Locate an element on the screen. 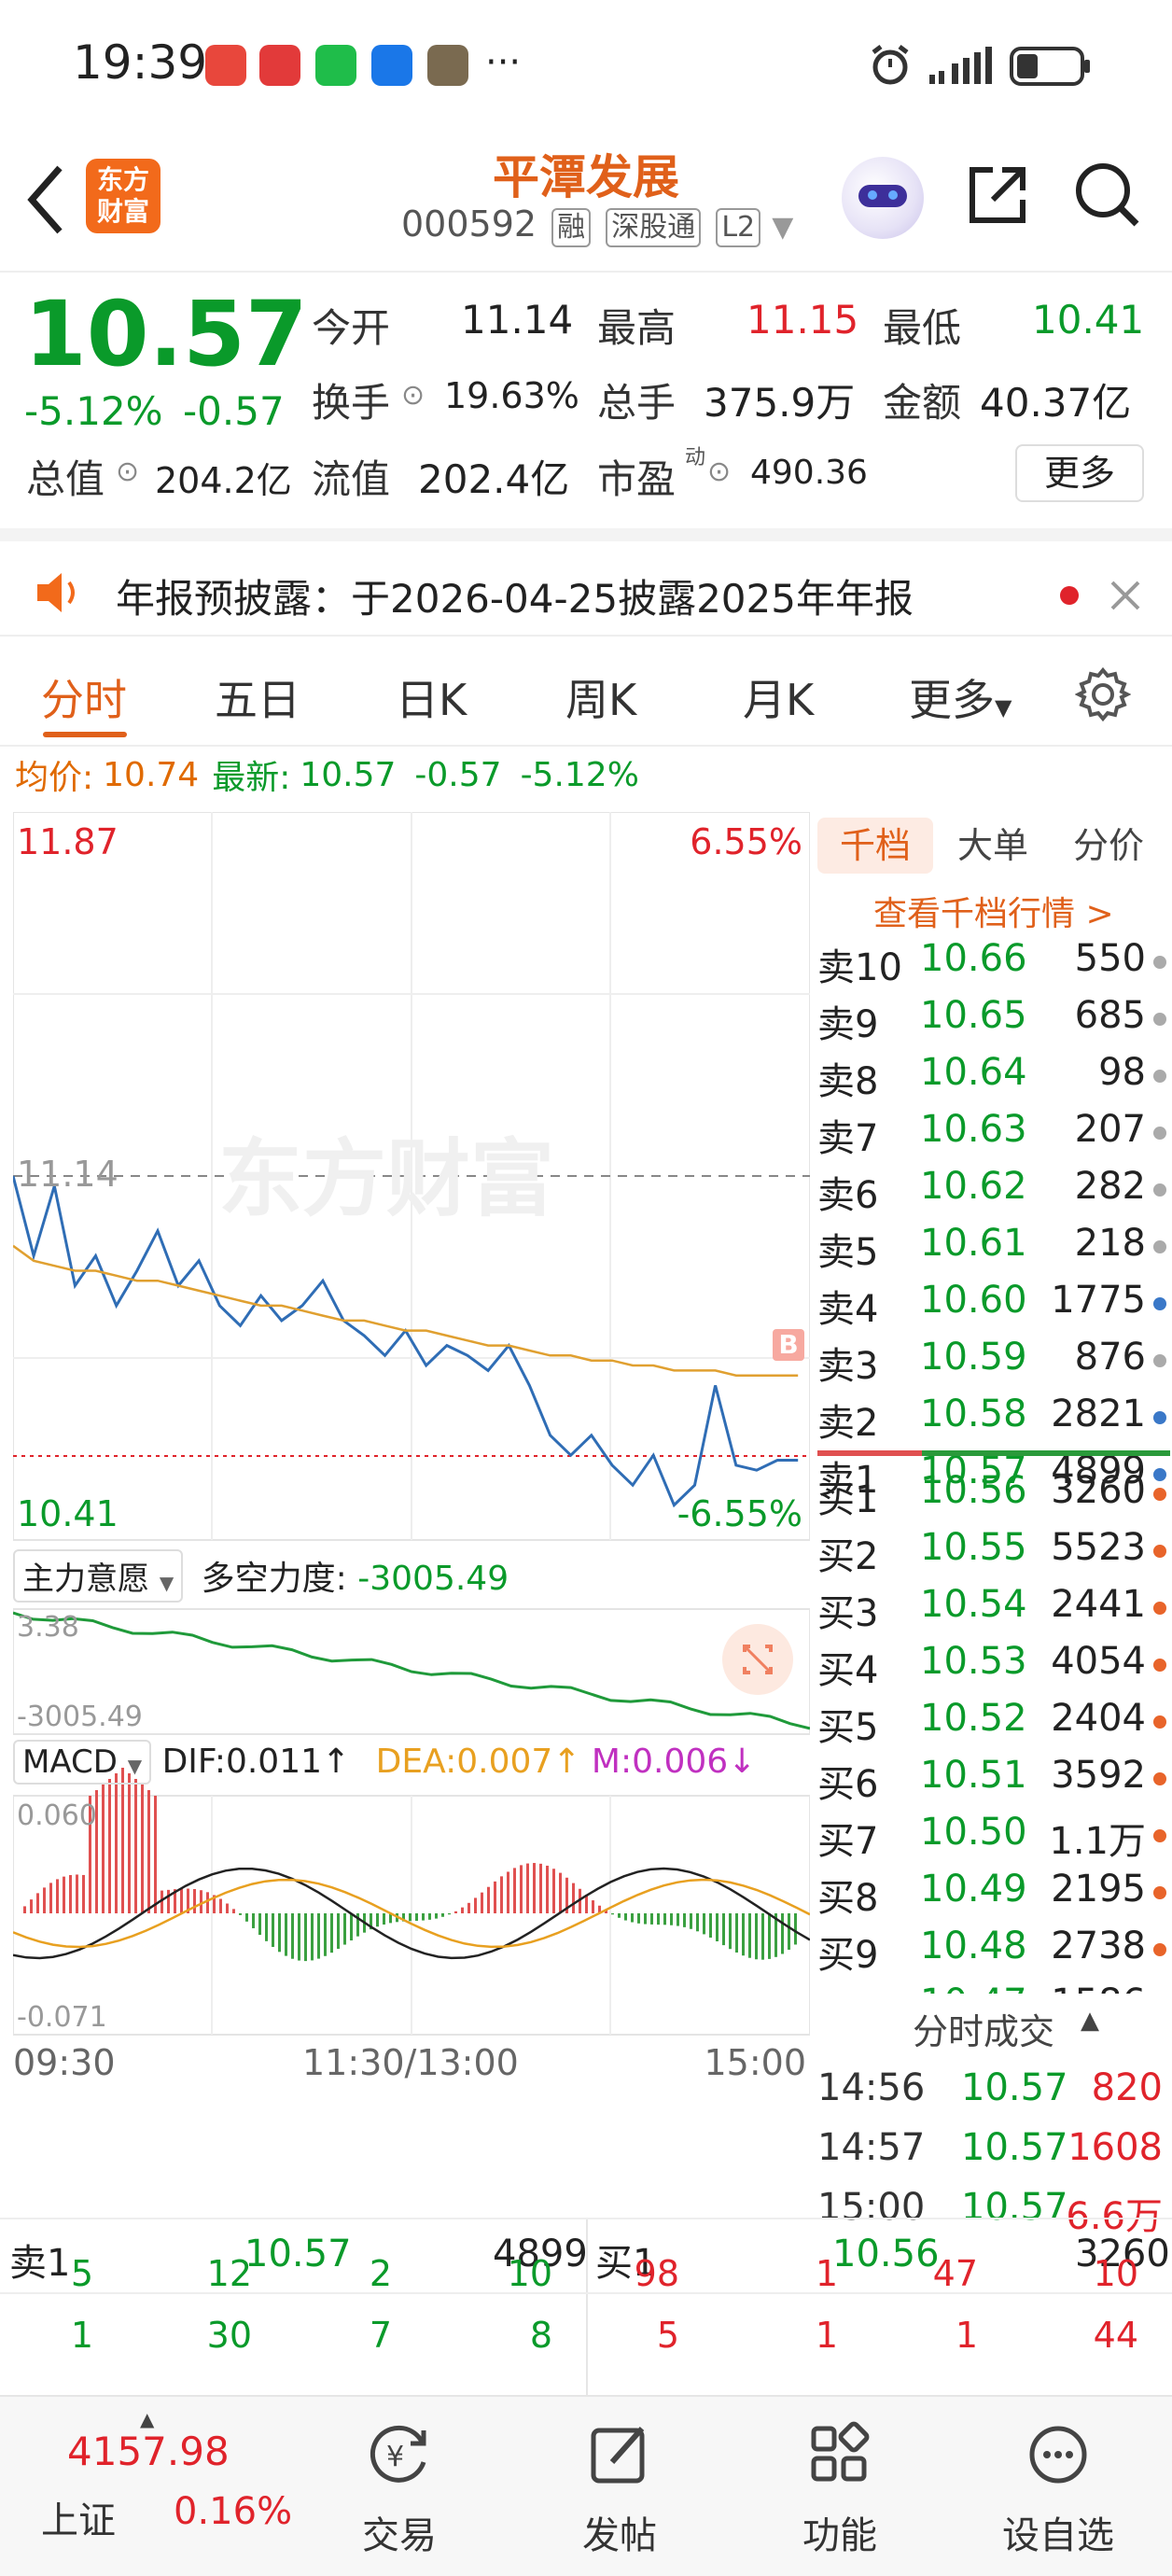  close-icon is located at coordinates (1125, 595).